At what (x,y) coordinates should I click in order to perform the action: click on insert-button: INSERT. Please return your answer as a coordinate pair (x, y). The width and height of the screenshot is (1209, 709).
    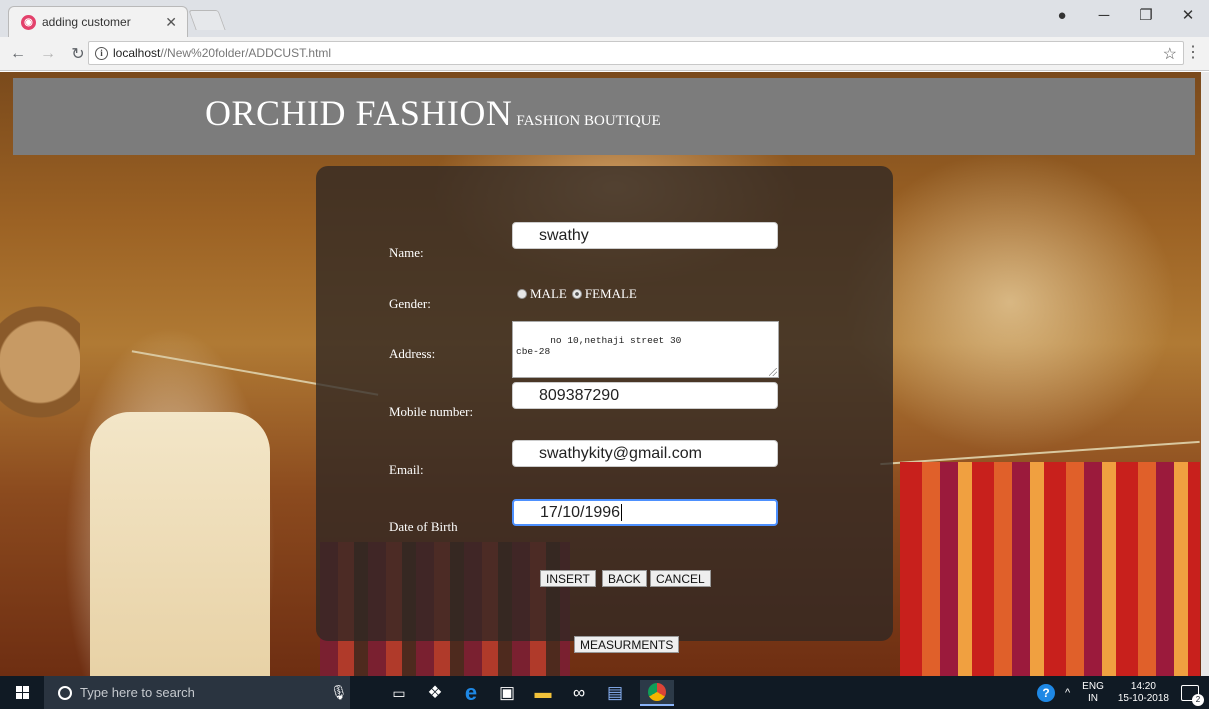
    Looking at the image, I should click on (568, 578).